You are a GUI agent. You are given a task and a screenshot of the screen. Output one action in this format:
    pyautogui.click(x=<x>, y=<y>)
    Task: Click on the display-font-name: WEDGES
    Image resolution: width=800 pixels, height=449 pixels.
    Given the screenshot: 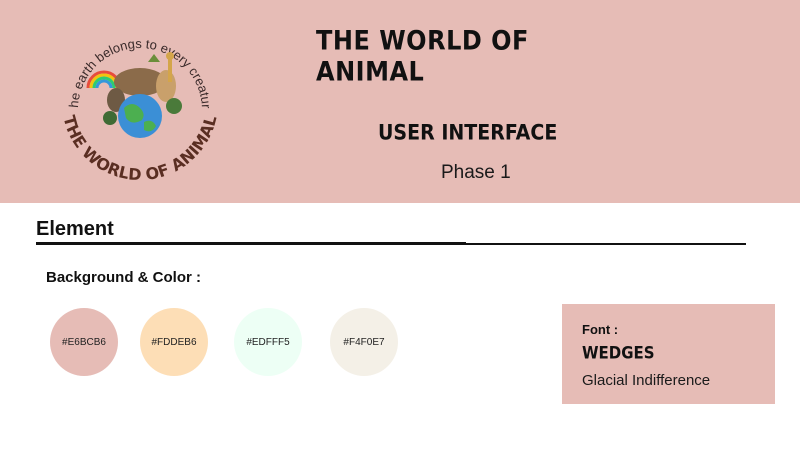 What is the action you would take?
    pyautogui.click(x=618, y=353)
    